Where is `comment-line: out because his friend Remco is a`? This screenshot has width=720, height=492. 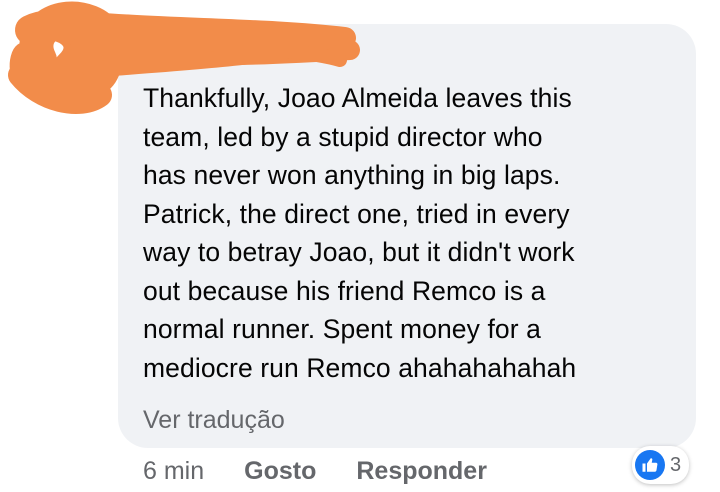 comment-line: out because his friend Remco is a is located at coordinates (344, 290).